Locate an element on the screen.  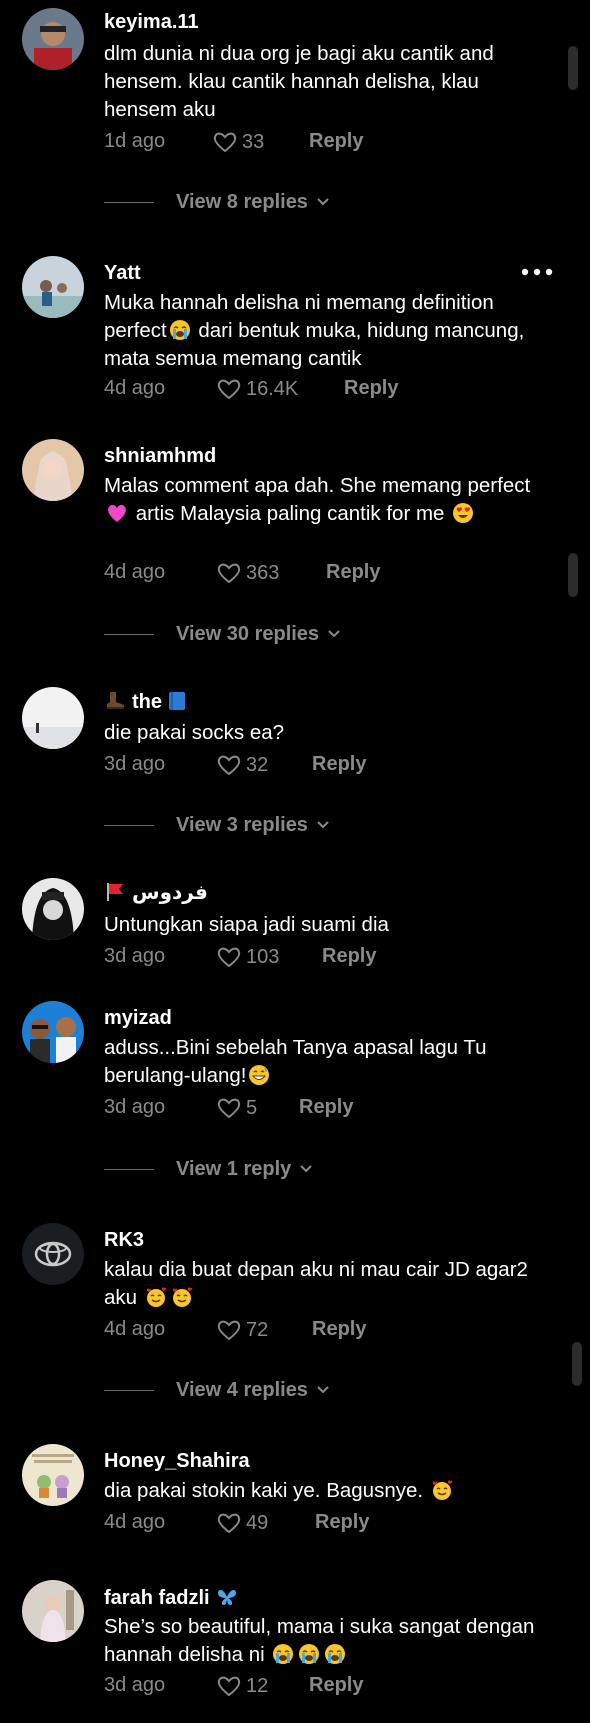
comment-text: Untungkan siapa jadi suami dia is located at coordinates (246, 924).